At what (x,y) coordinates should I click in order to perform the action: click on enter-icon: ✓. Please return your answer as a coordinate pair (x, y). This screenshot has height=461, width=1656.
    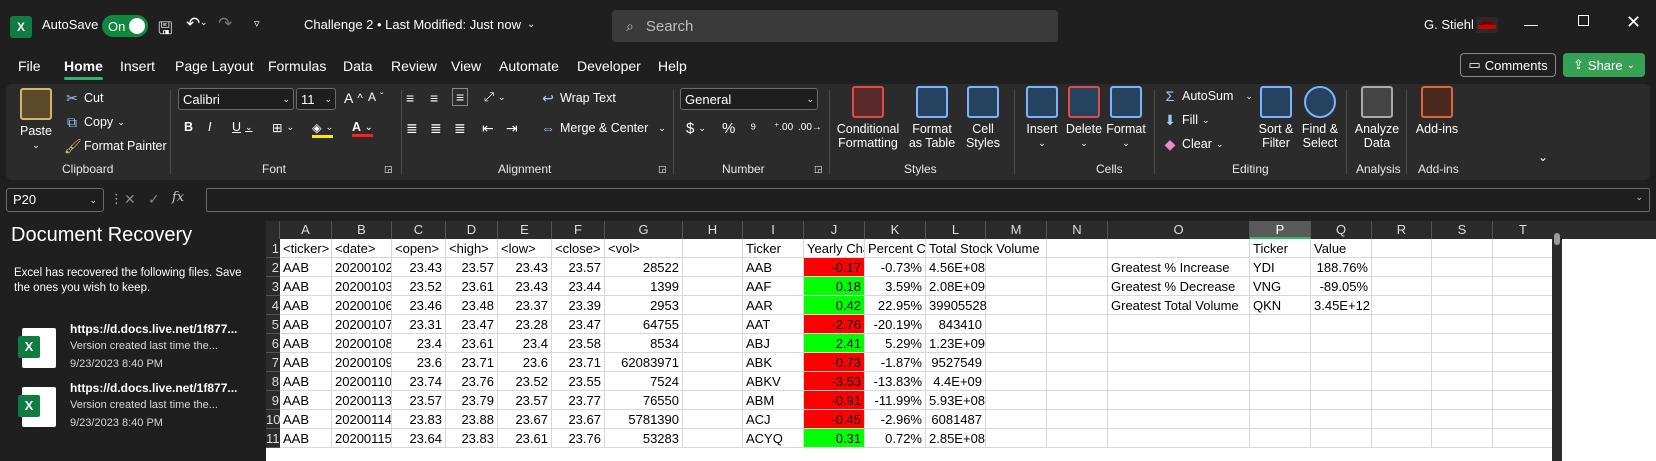
    Looking at the image, I should click on (154, 199).